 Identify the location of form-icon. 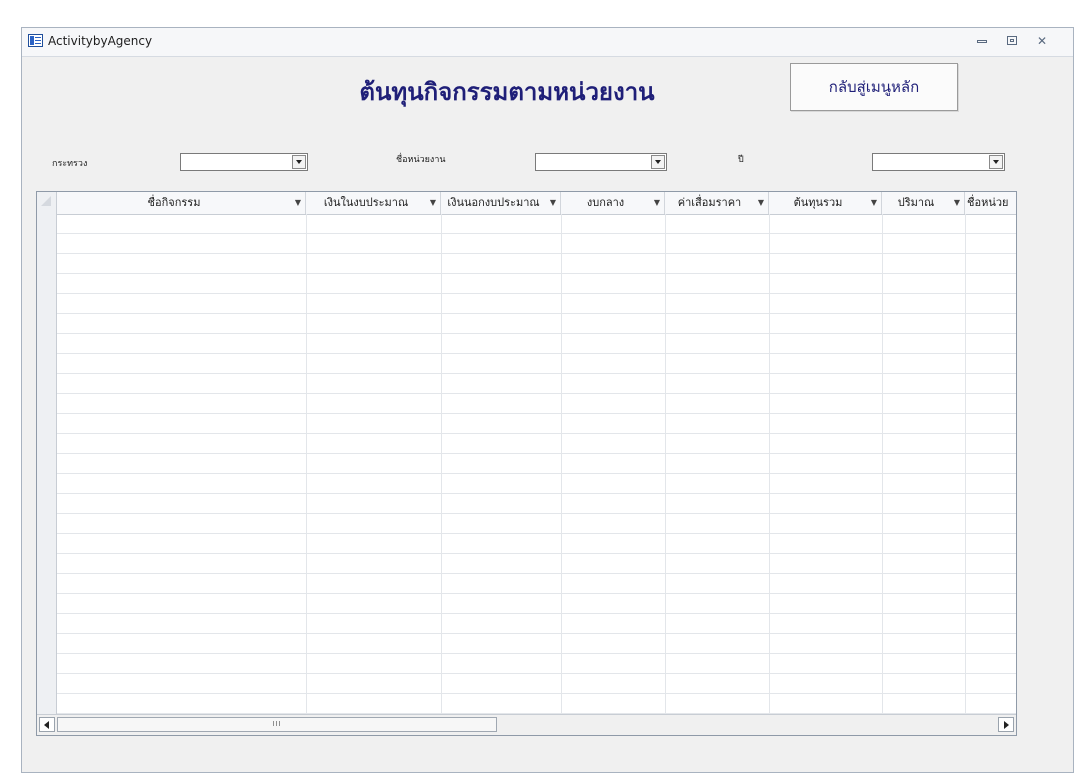
(35, 40).